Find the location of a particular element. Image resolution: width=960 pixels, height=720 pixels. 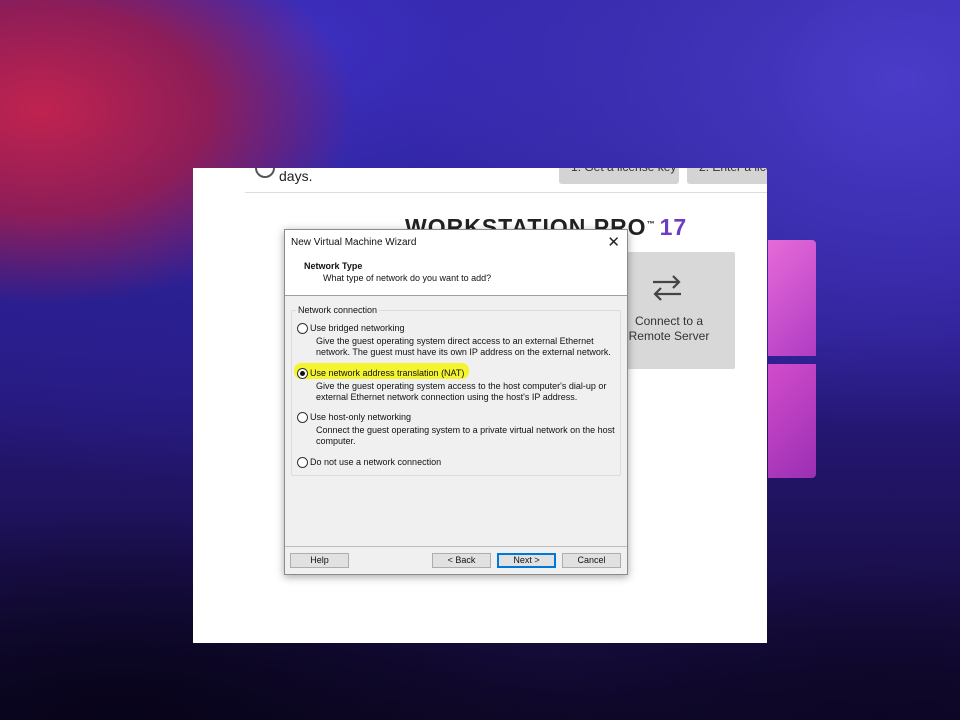

group-label: Network connection is located at coordinates (338, 310).